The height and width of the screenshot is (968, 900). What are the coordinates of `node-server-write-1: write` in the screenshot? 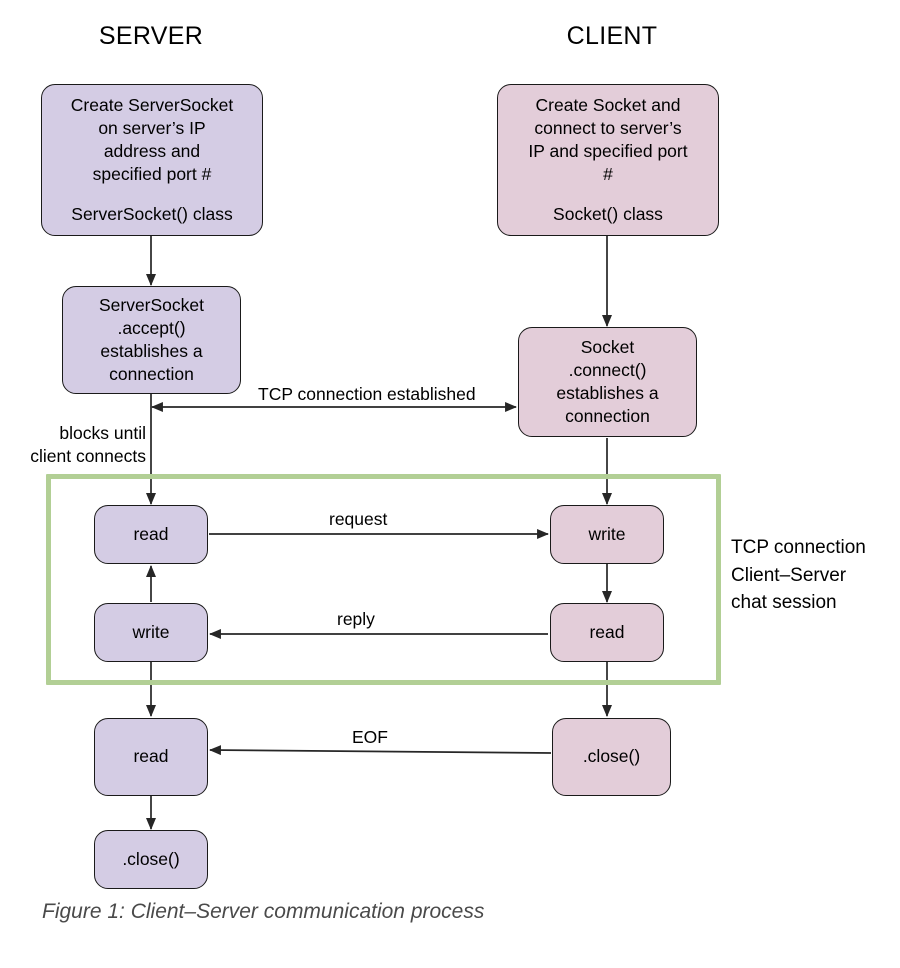 It's located at (151, 632).